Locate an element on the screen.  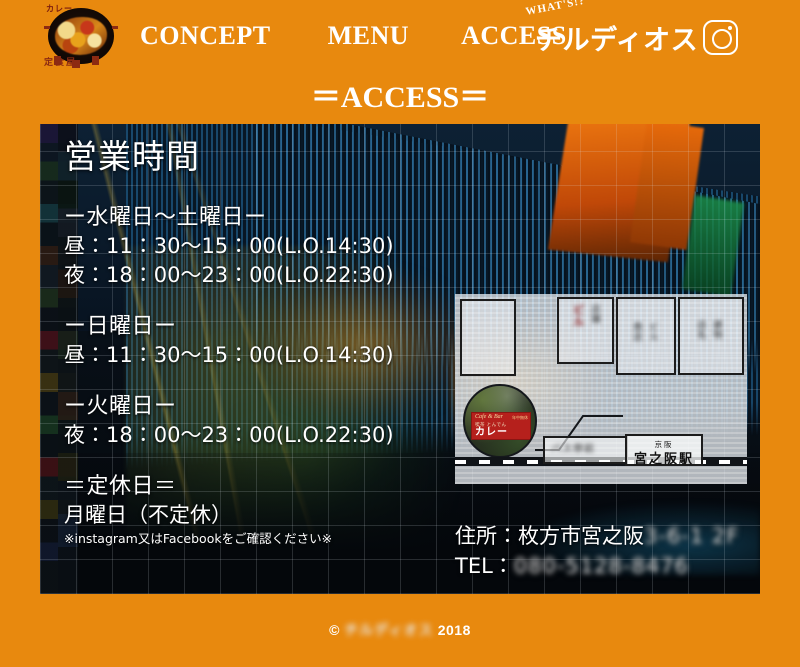
nav-item-concept: CONCEPT is located at coordinates (205, 36).